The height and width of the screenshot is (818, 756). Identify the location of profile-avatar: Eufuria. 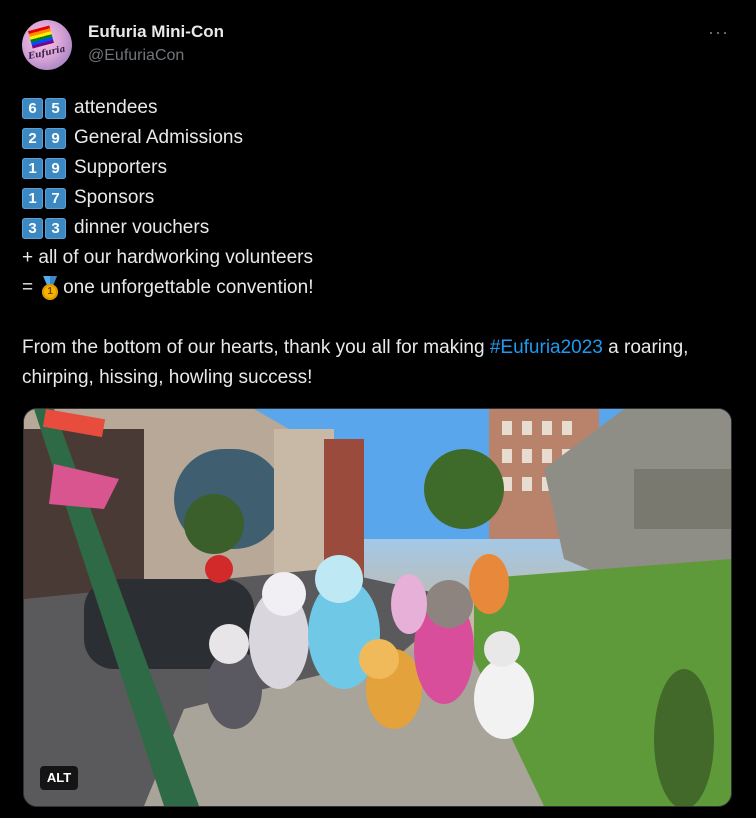
(47, 45).